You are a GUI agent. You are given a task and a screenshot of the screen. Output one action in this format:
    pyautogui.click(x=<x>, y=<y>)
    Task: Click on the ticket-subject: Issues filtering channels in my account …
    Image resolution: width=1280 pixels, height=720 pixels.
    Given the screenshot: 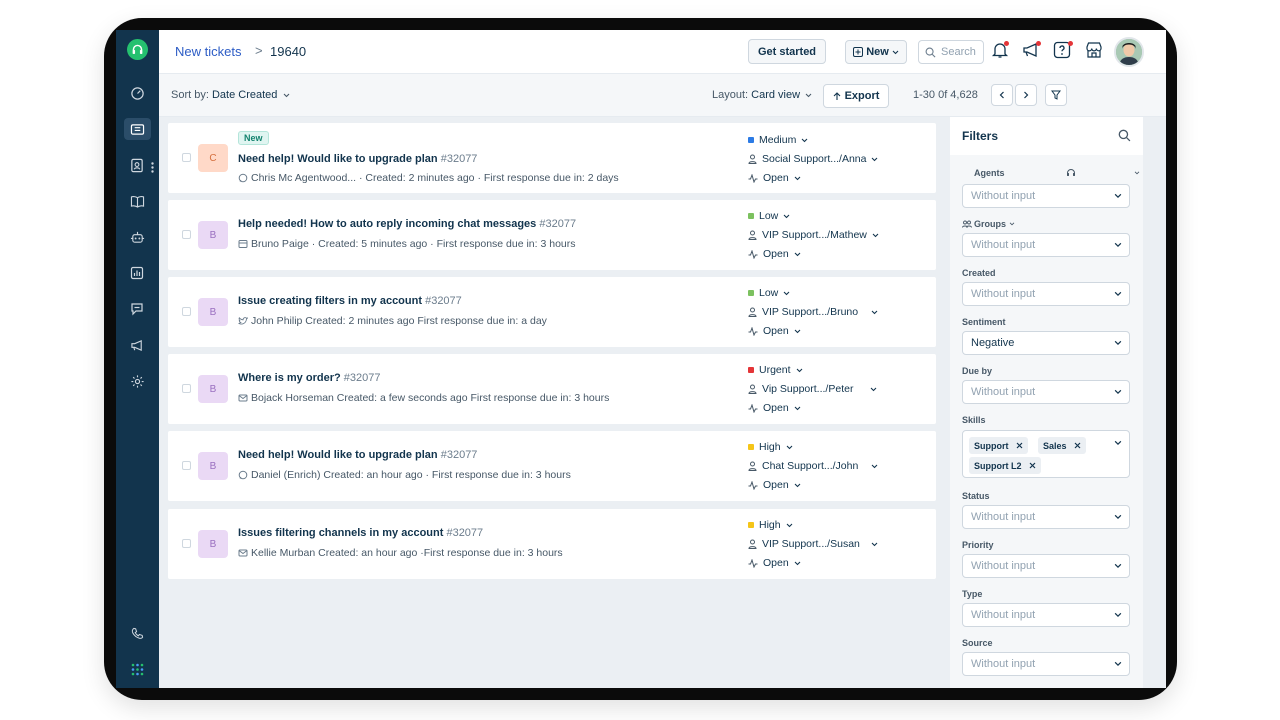 What is the action you would take?
    pyautogui.click(x=360, y=533)
    